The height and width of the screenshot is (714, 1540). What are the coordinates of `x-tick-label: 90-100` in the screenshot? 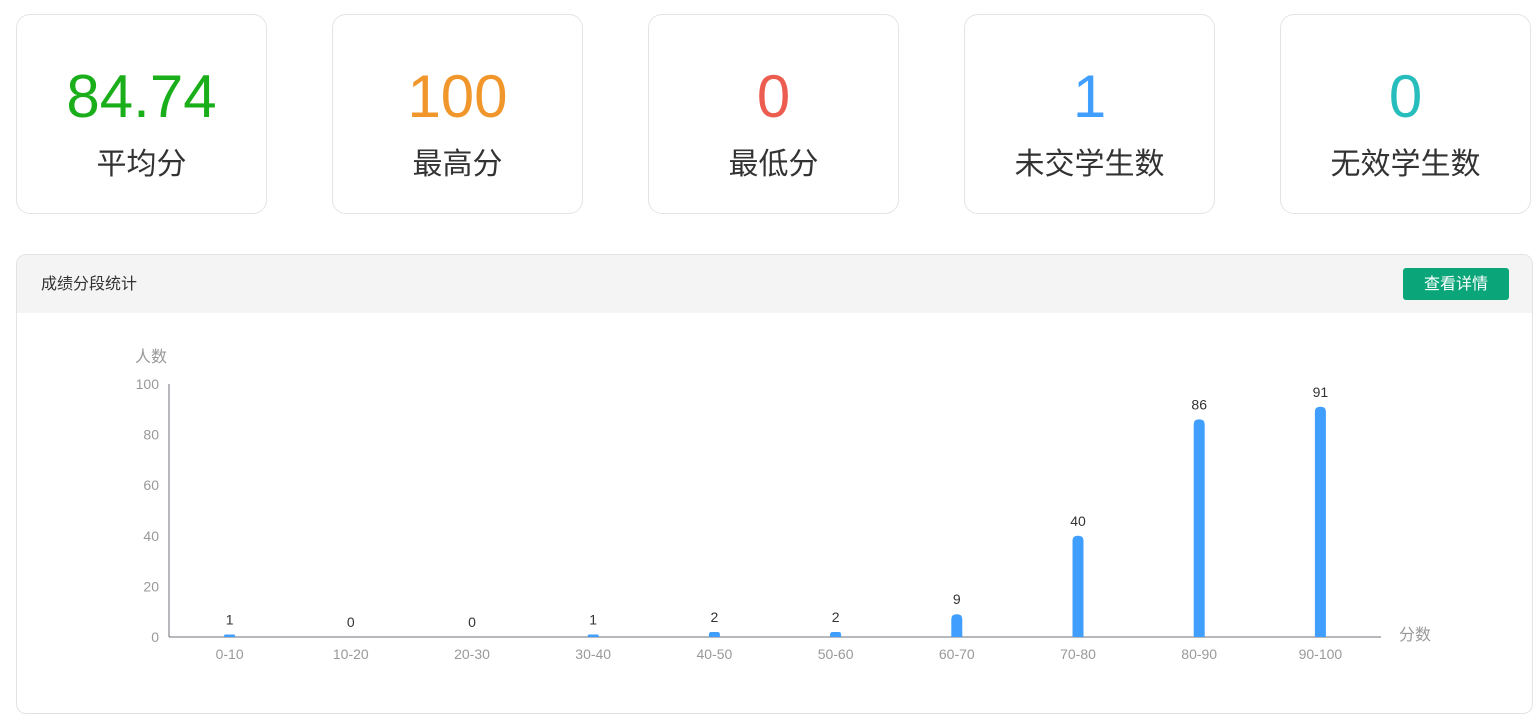 It's located at (1321, 654).